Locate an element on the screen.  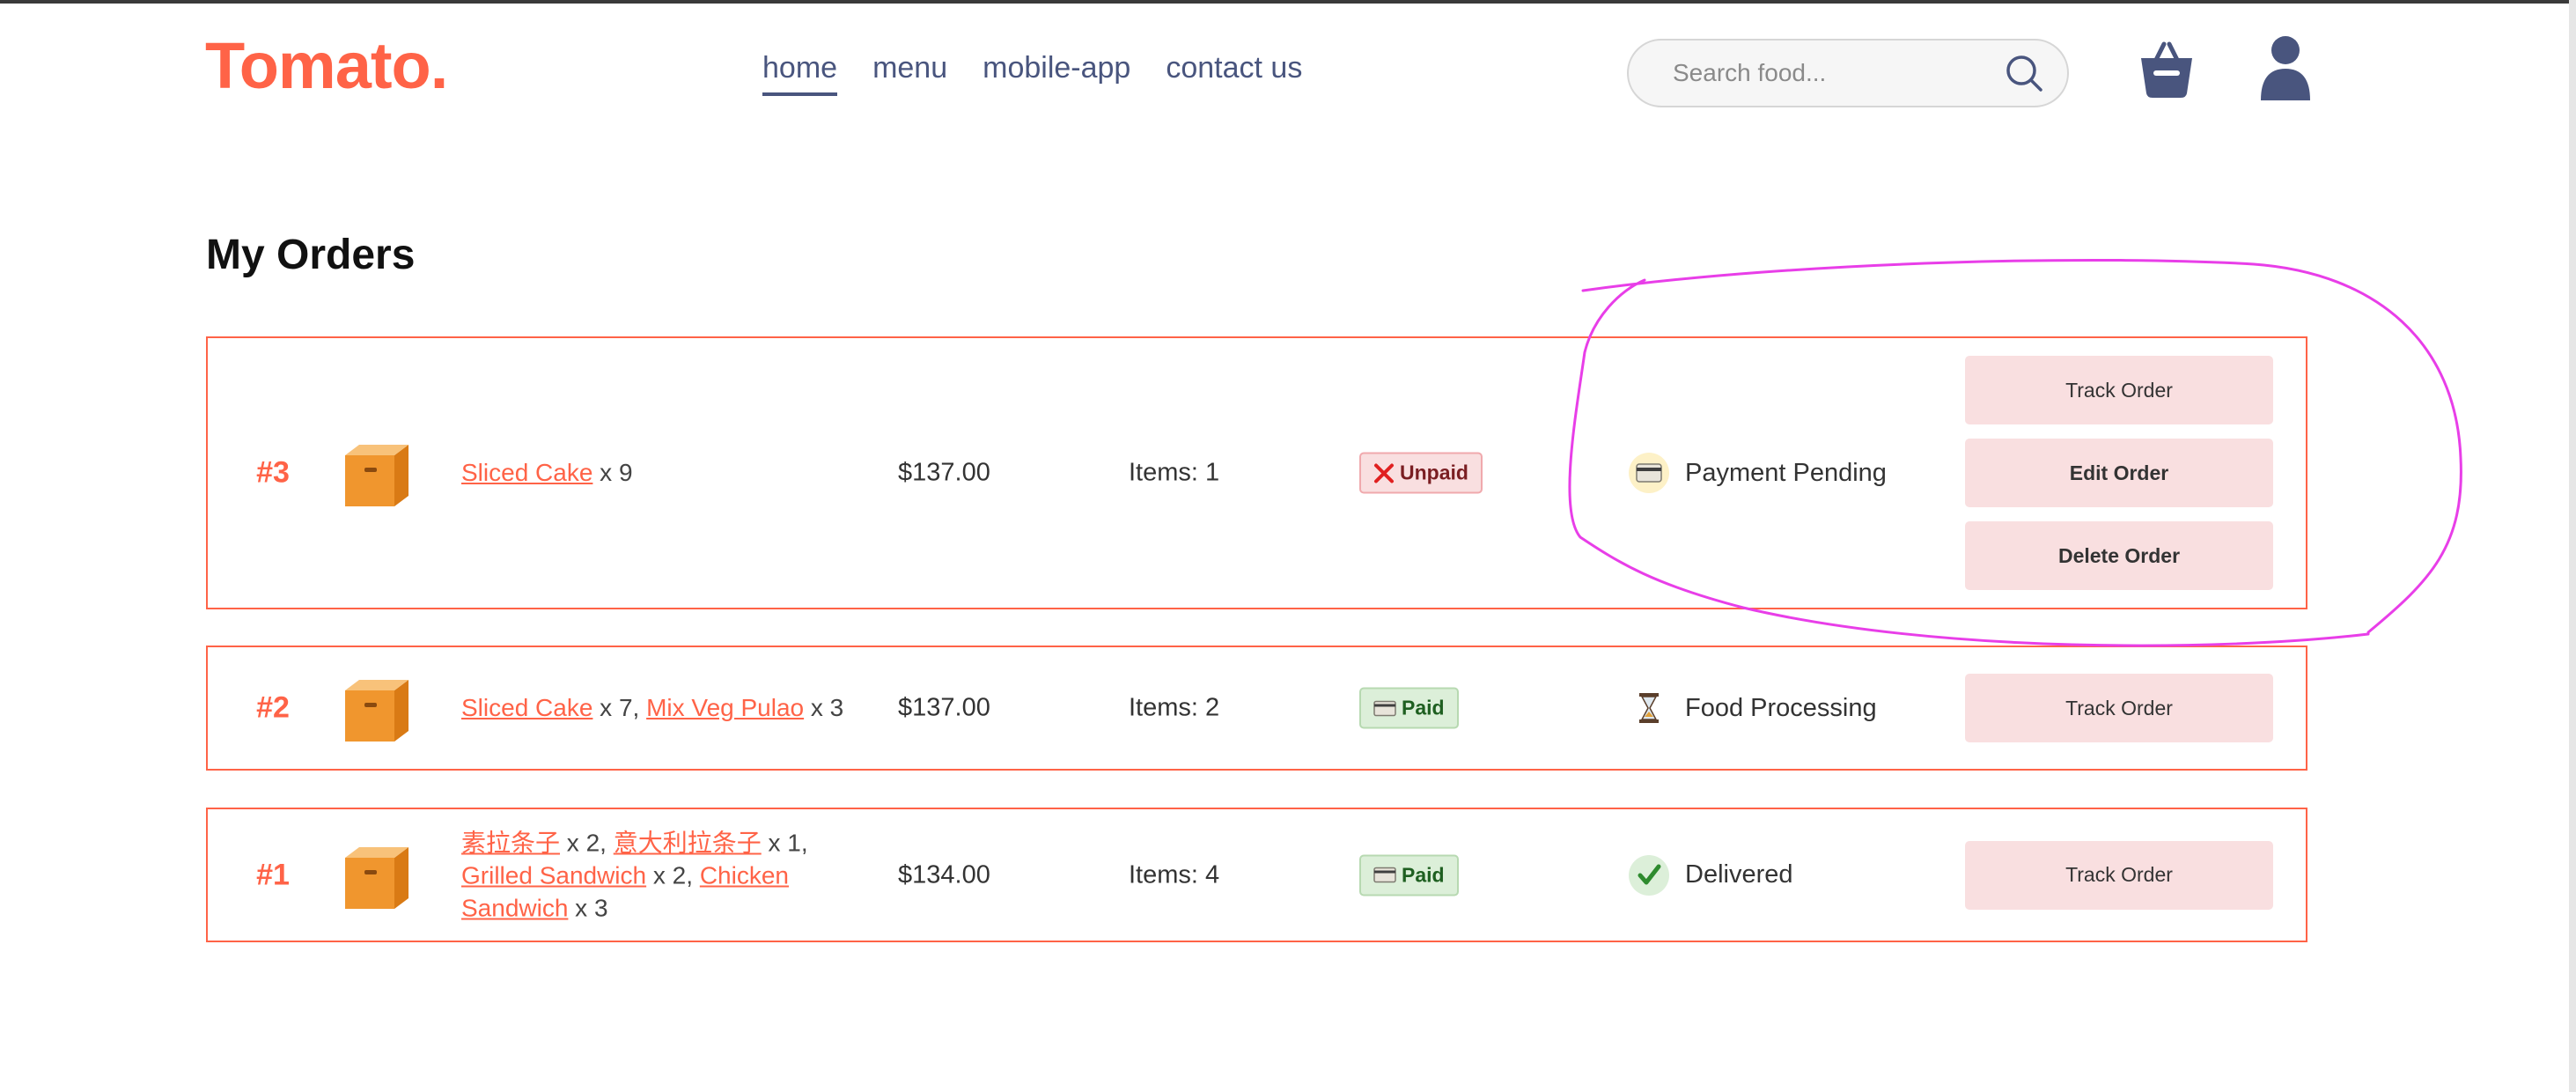
x-icon is located at coordinates (1384, 473).